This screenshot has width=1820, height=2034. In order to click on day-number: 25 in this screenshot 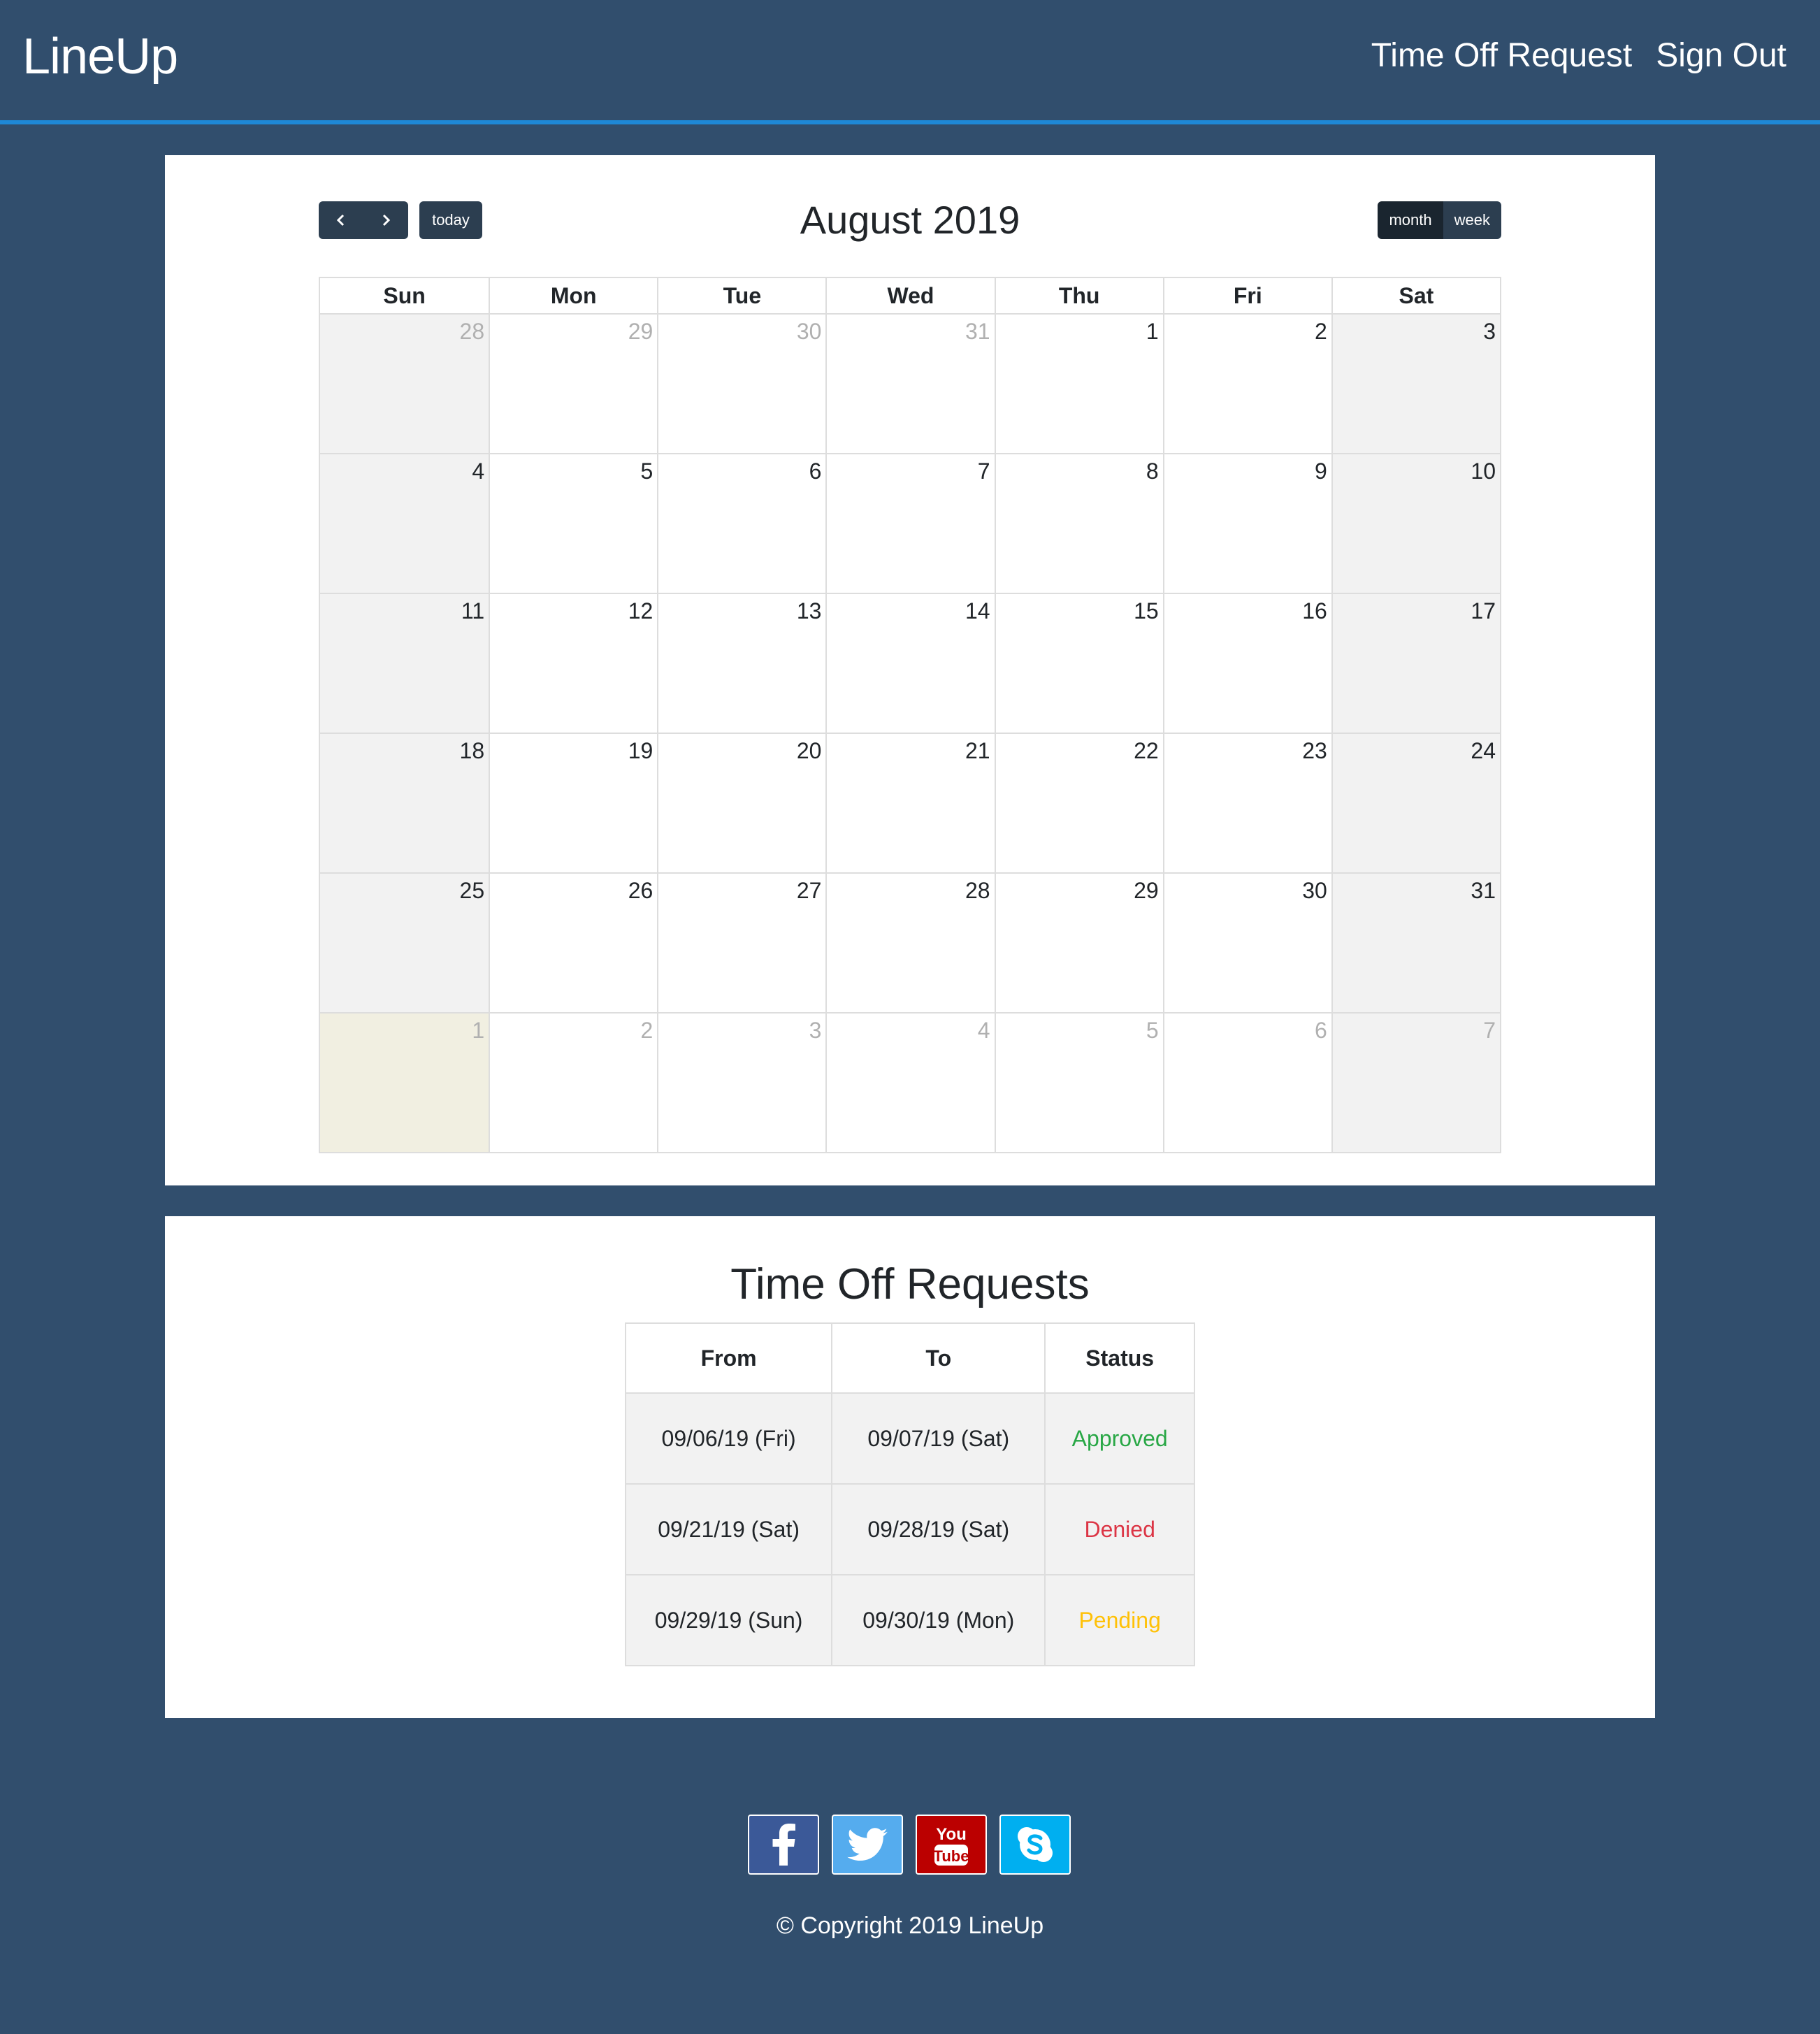, I will do `click(472, 890)`.